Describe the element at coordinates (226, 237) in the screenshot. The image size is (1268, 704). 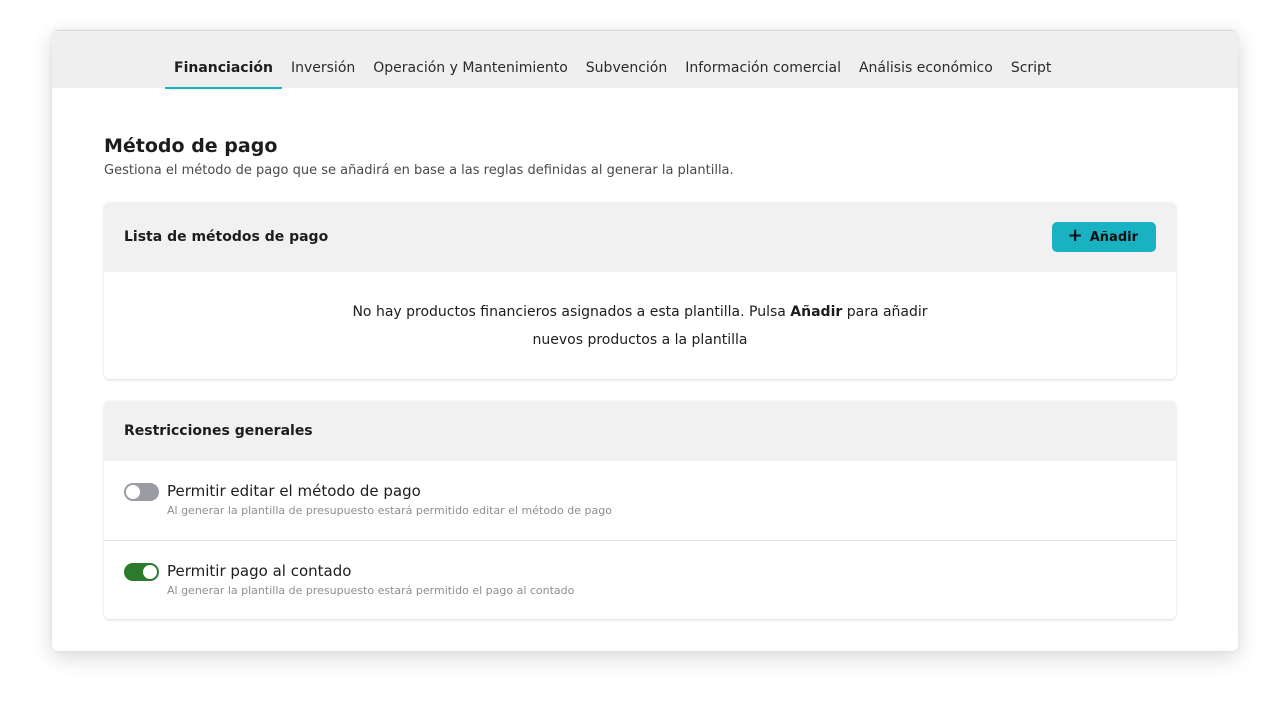
I see `payment-methods-title: Lista de métodos de pago` at that location.